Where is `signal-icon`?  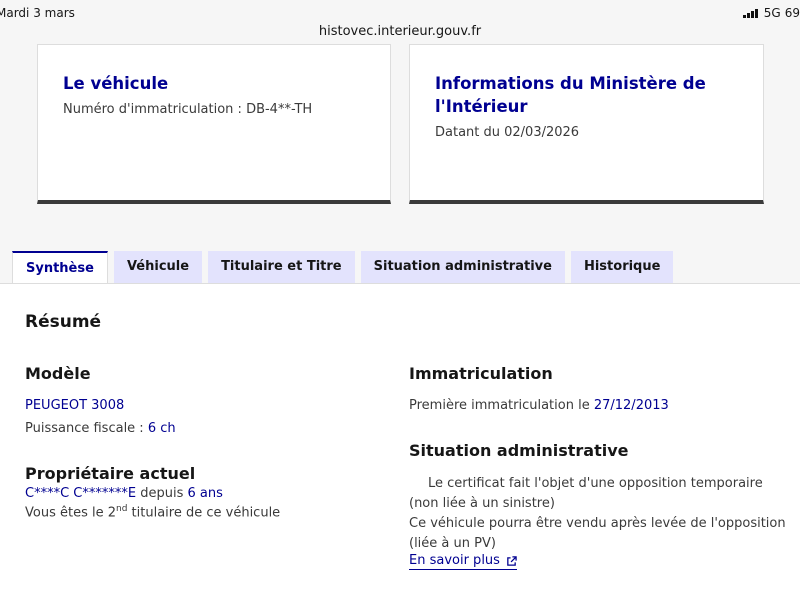 signal-icon is located at coordinates (750, 13).